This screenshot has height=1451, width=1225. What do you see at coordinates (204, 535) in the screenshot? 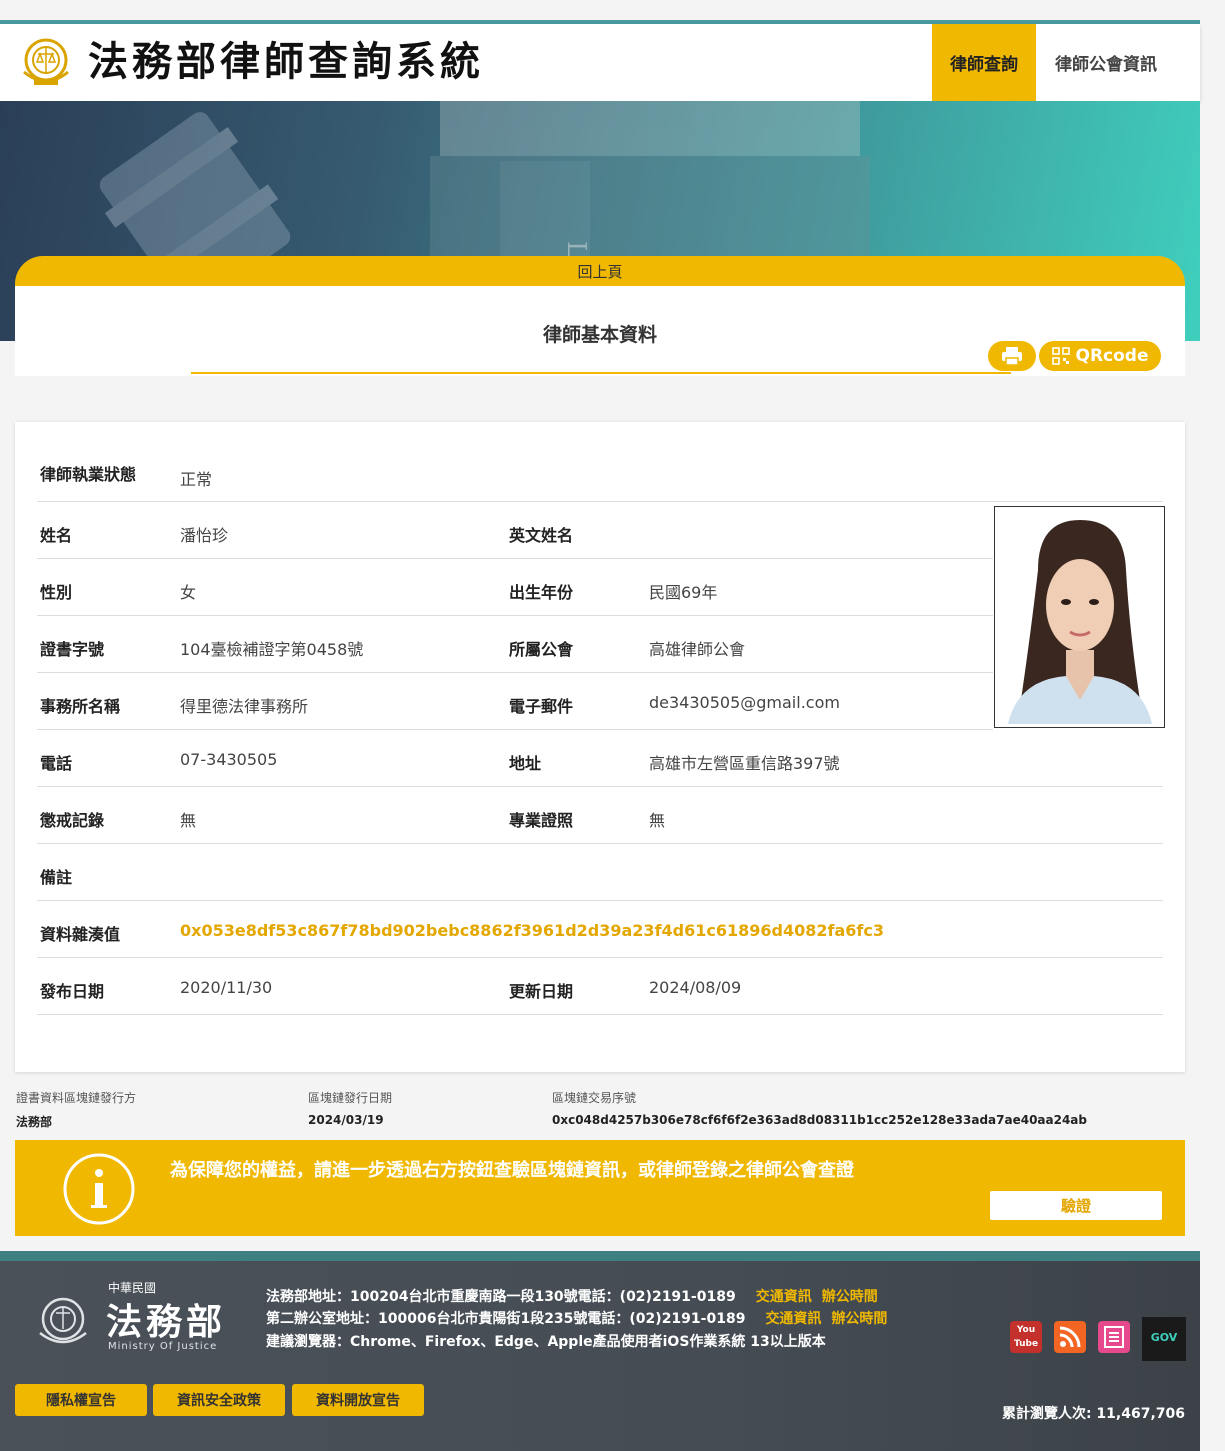
I see `name-value: 潘怡珍` at bounding box center [204, 535].